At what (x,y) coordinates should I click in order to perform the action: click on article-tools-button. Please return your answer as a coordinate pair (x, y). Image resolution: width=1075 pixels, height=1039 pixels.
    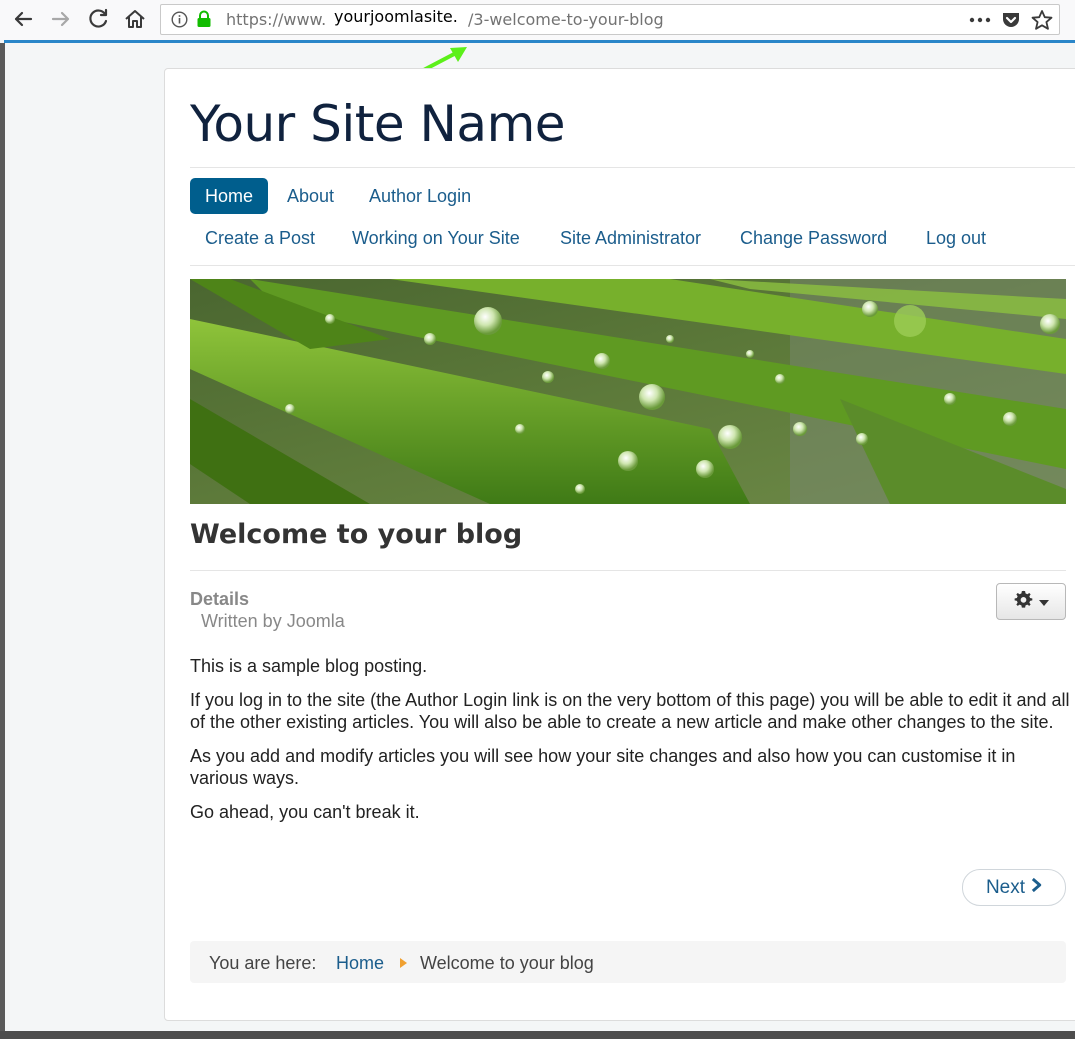
    Looking at the image, I should click on (1031, 601).